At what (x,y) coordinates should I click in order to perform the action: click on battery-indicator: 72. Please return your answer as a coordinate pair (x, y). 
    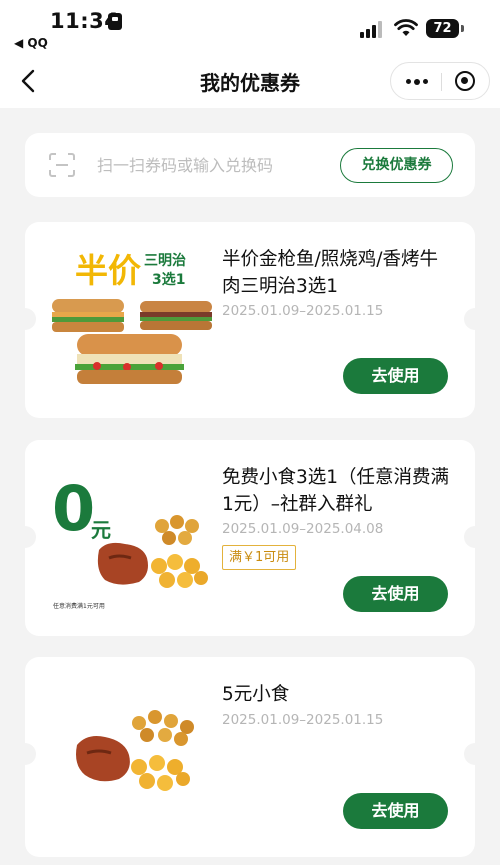
    Looking at the image, I should click on (442, 28).